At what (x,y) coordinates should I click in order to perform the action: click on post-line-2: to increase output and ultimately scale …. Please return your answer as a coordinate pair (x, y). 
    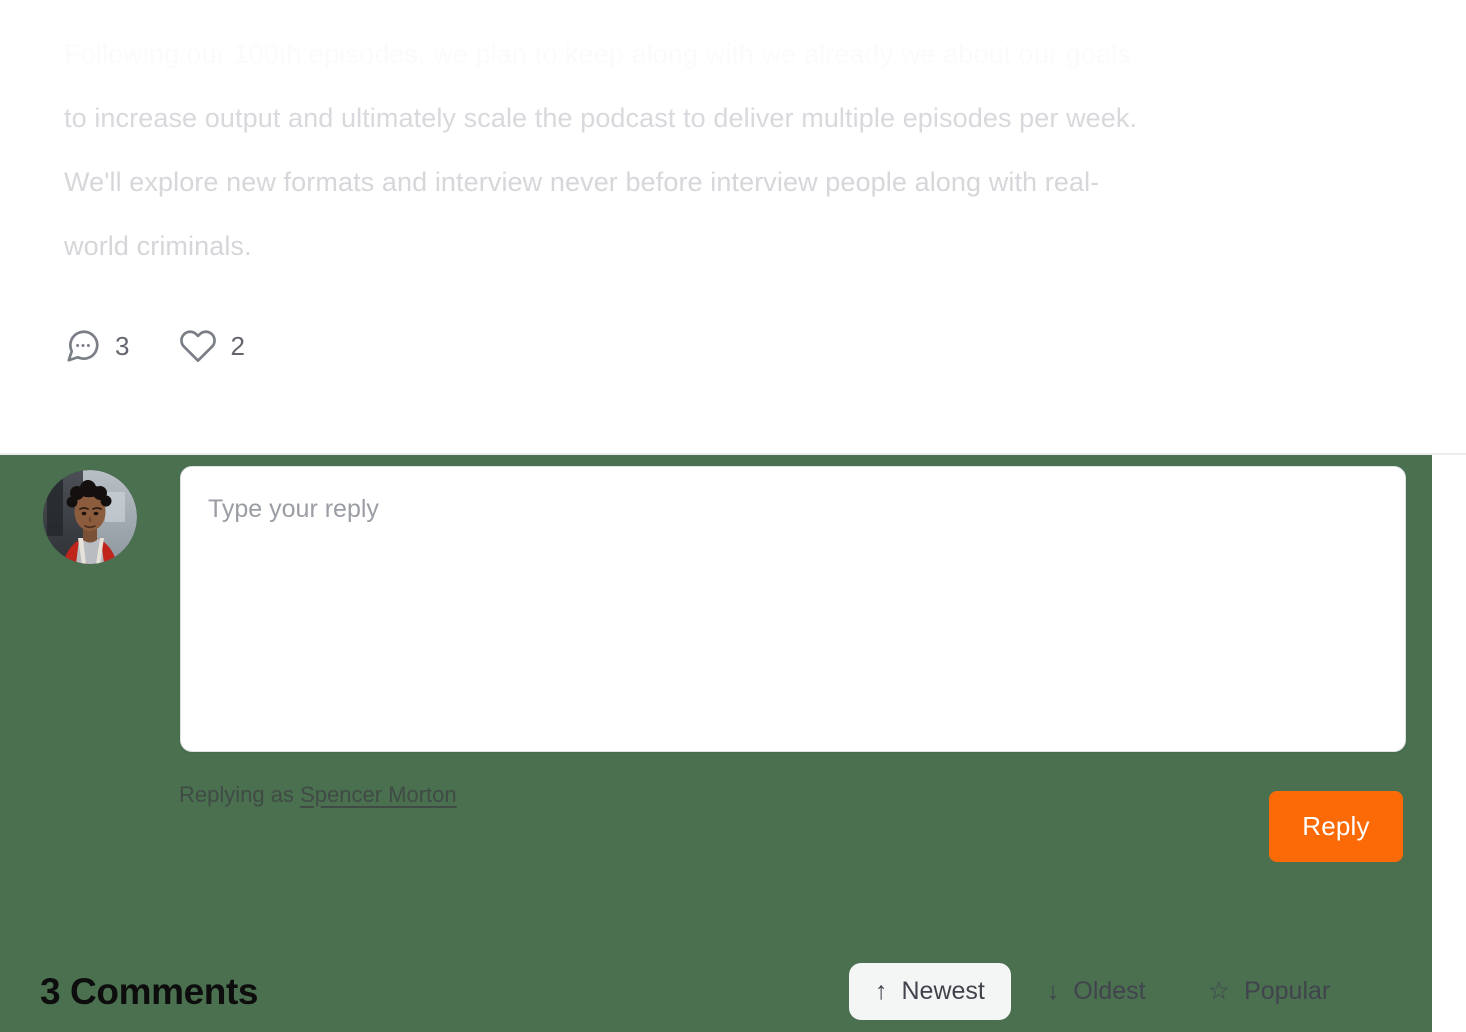
    Looking at the image, I should click on (601, 118).